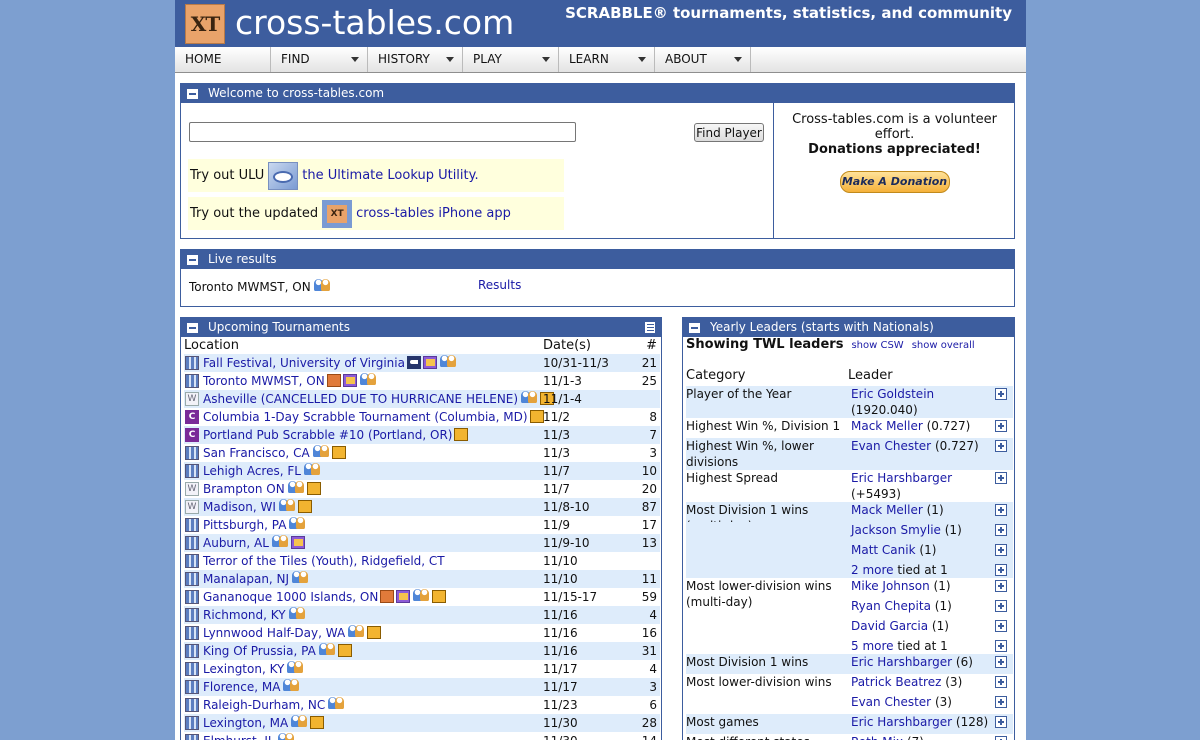 This screenshot has height=740, width=1200. Describe the element at coordinates (264, 705) in the screenshot. I see `tournament-link: Raleigh-Durham, NC` at that location.